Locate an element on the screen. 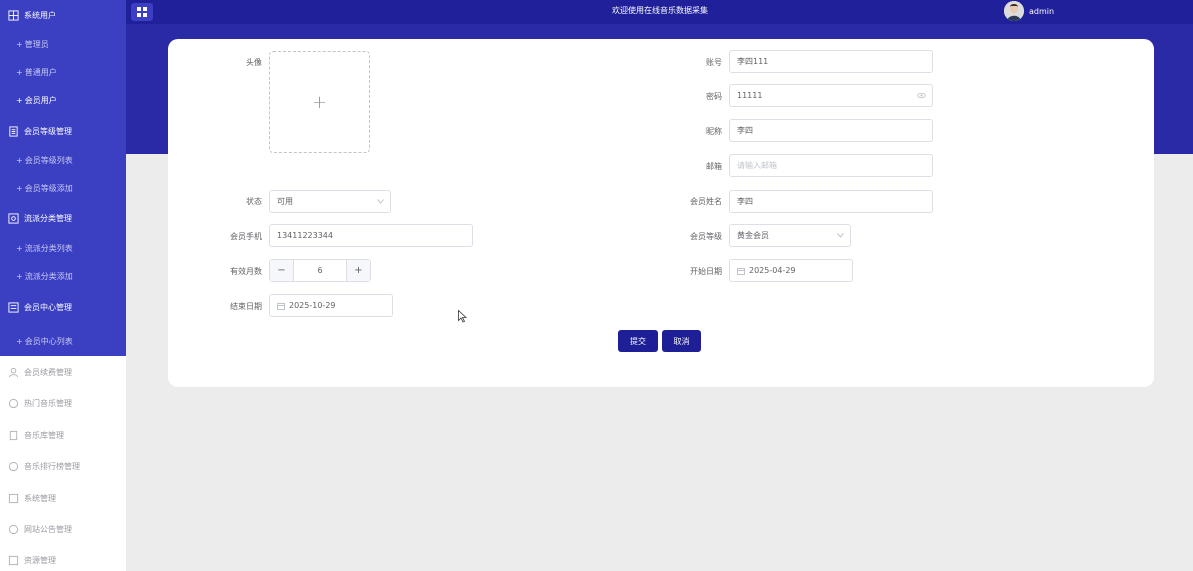 Image resolution: width=1193 pixels, height=571 pixels. sidebar-item-music-ranking: 音乐排行榜管理 is located at coordinates (63, 466).